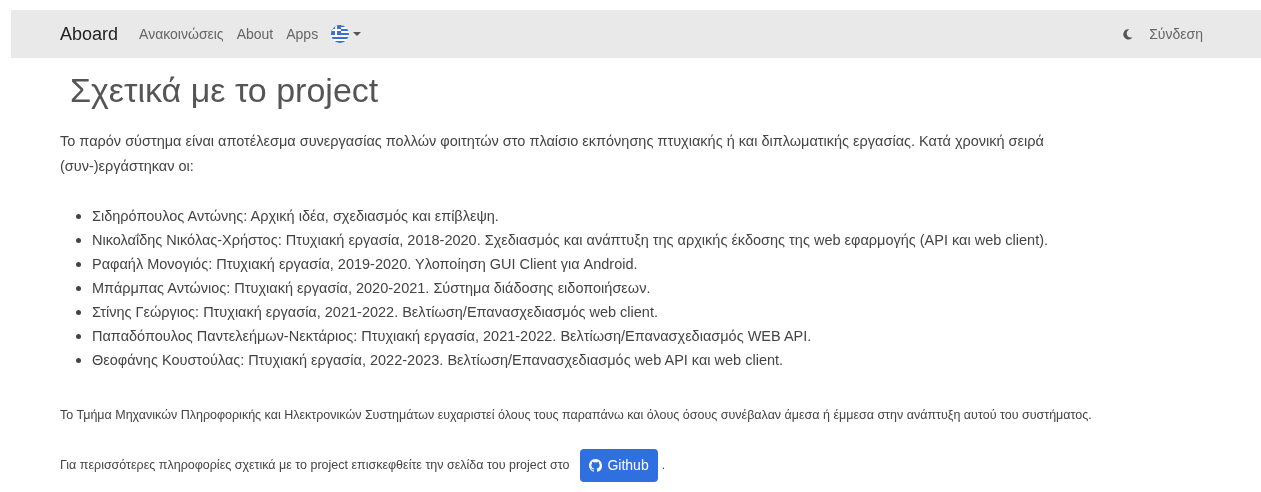 This screenshot has width=1261, height=492. What do you see at coordinates (371, 288) in the screenshot?
I see `contributor-item: Μπάρμπας Αντώνιος: Πτυχιακή εργασία, 2020-2021. Σύστημα διάδοσης ειδοποιήσεων.` at bounding box center [371, 288].